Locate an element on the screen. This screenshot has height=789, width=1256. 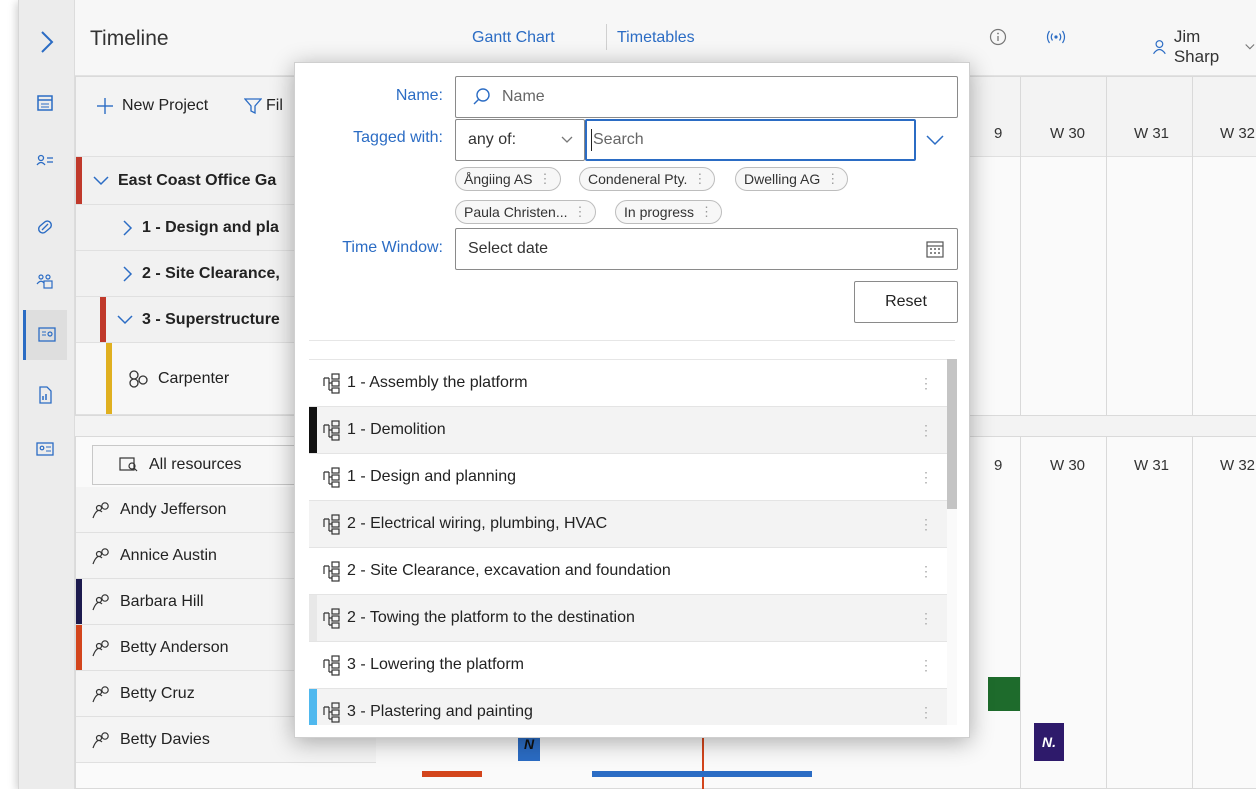
tag-search-input: Search is located at coordinates (750, 140).